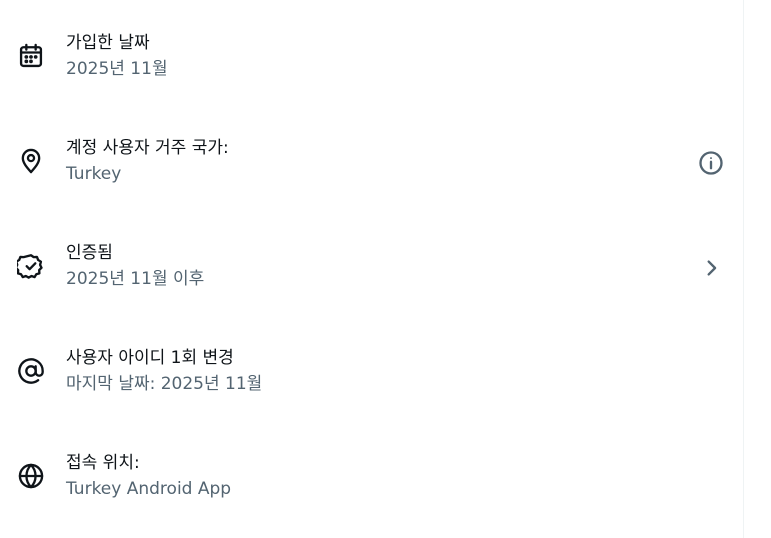 This screenshot has height=538, width=771. Describe the element at coordinates (31, 266) in the screenshot. I see `verified-badge-icon` at that location.